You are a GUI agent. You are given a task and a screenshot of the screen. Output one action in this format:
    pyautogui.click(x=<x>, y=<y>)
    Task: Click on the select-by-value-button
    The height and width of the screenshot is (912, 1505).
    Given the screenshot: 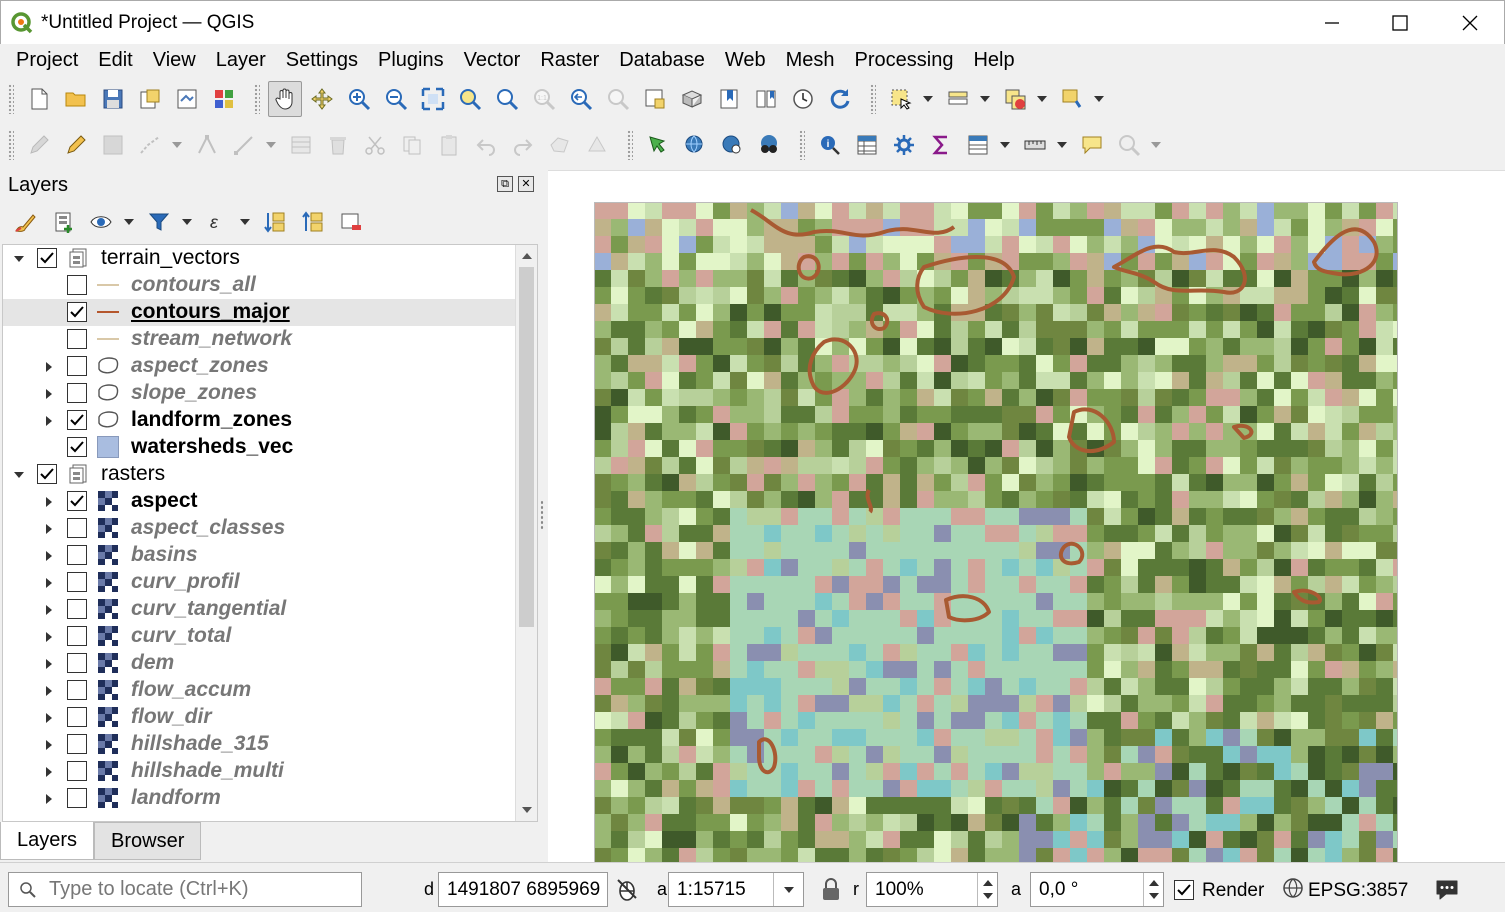 What is the action you would take?
    pyautogui.click(x=958, y=99)
    